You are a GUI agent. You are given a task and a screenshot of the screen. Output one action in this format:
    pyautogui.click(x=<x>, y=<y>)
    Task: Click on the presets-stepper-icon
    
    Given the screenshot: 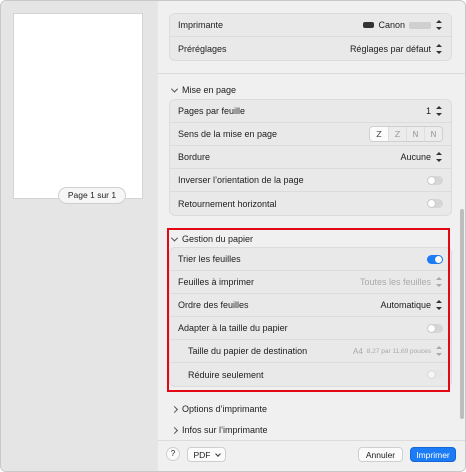 What is the action you would take?
    pyautogui.click(x=439, y=48)
    